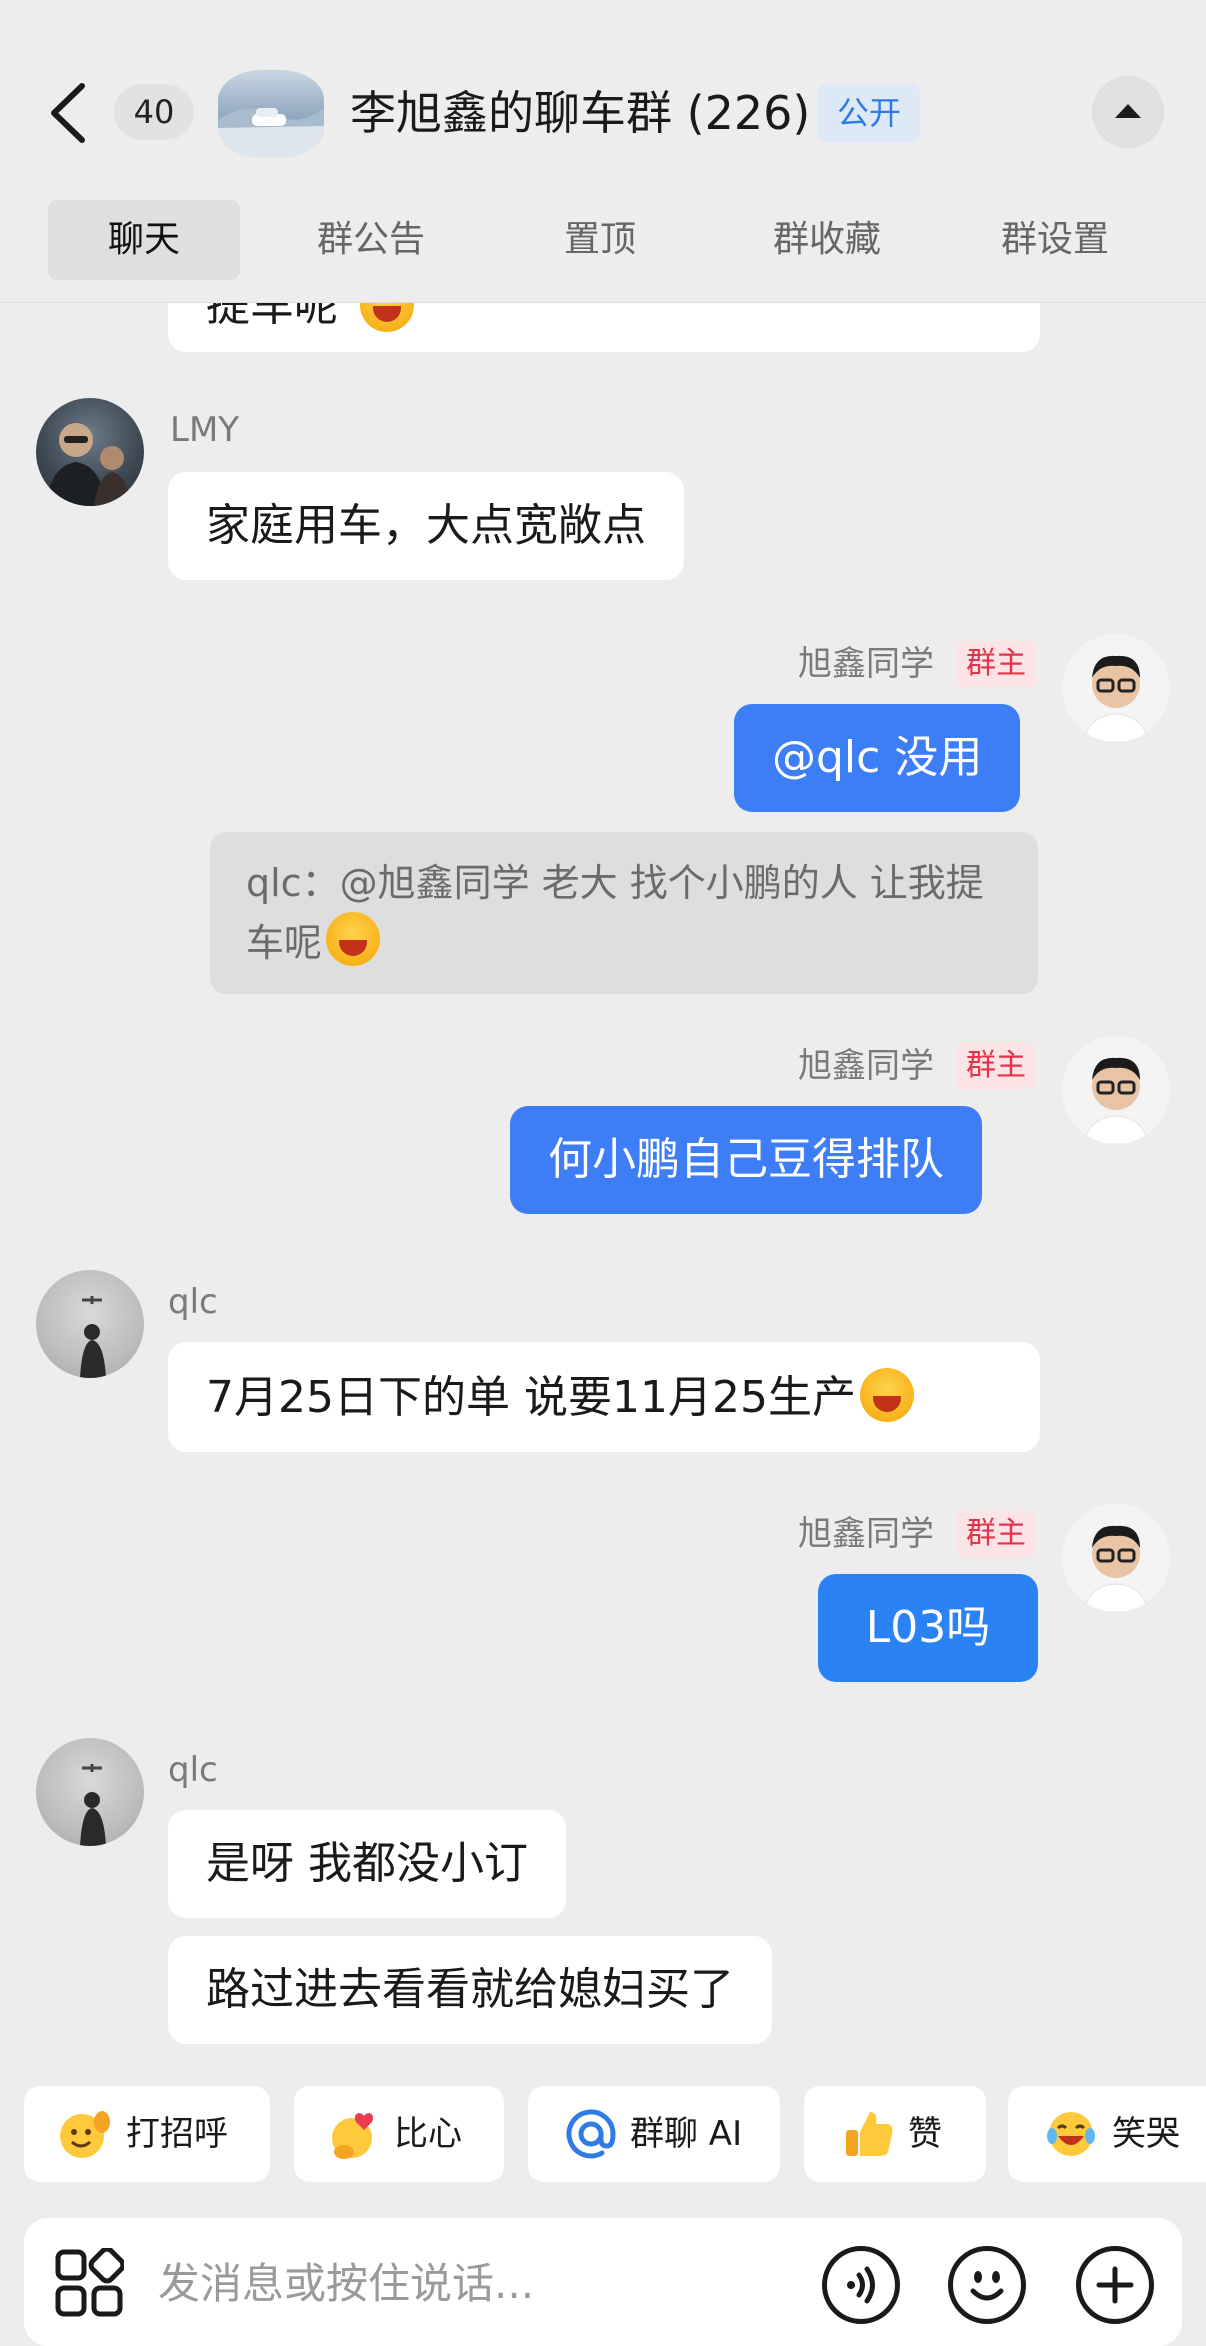  I want to click on chevron-left-icon, so click(68, 113).